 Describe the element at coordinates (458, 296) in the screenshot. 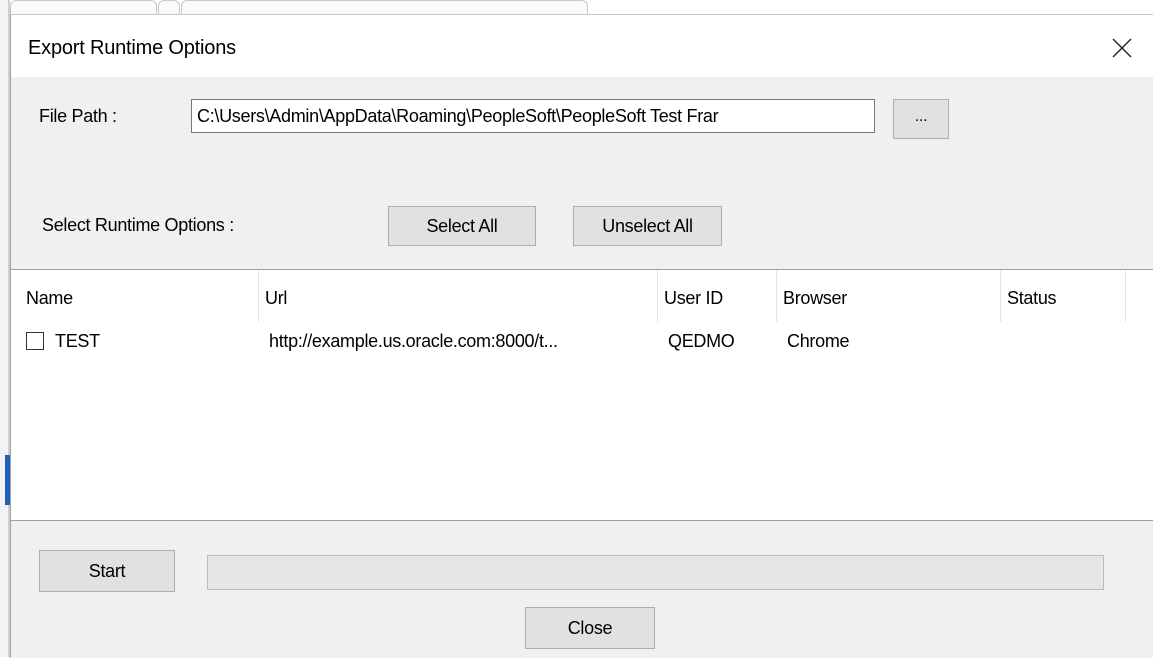

I see `column-header-url: Url` at that location.